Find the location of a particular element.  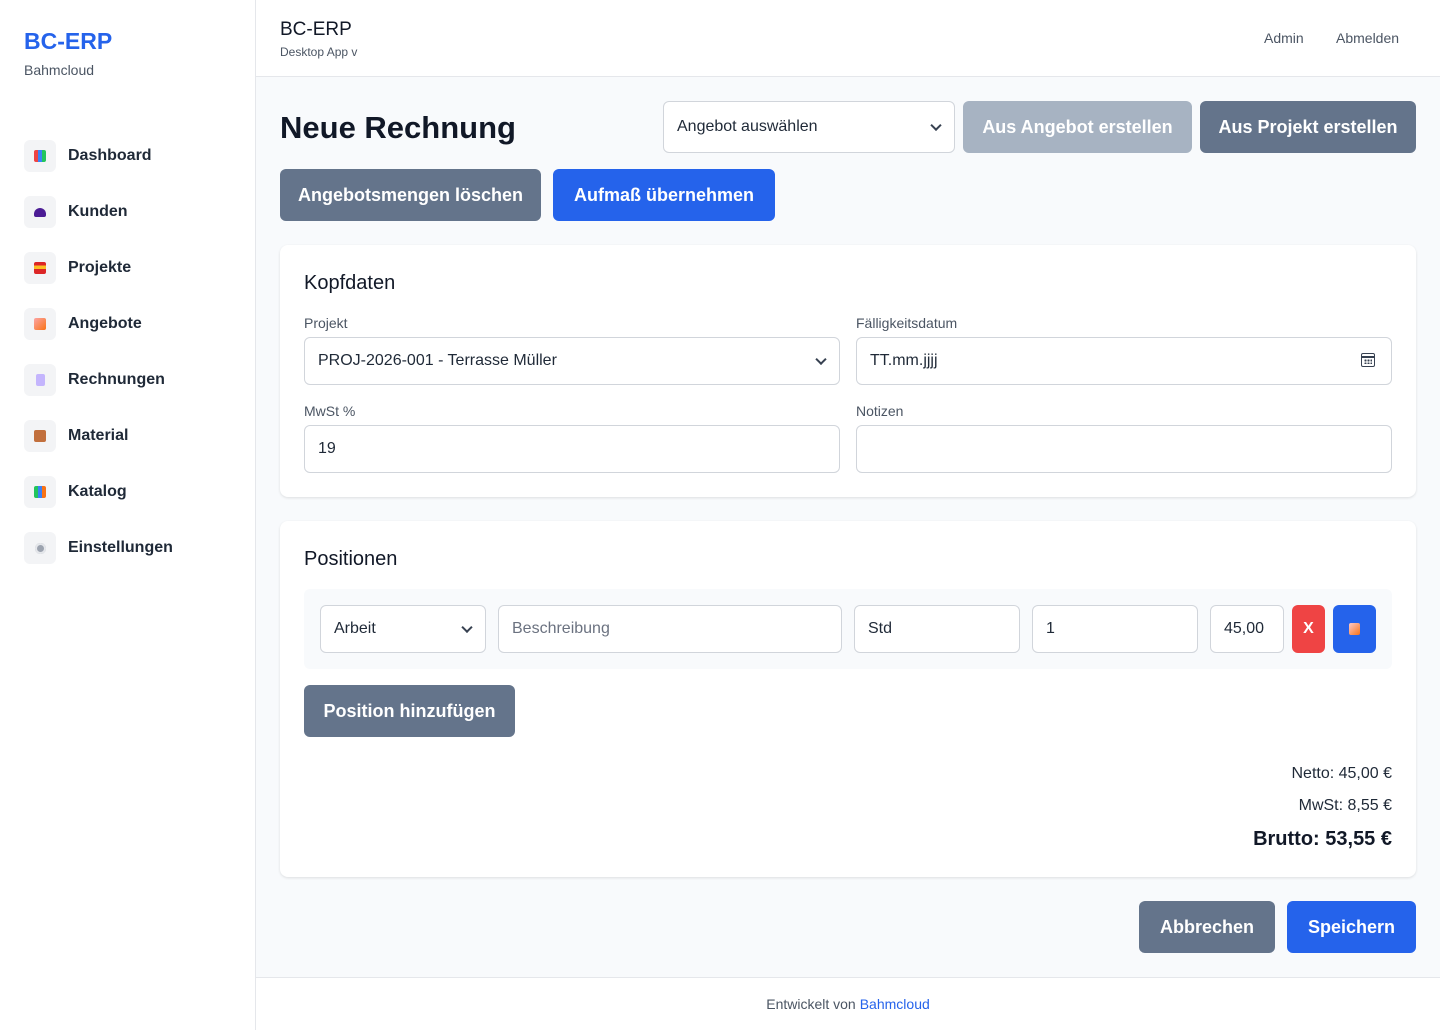

add-position-button: Position hinzufügen is located at coordinates (409, 711).